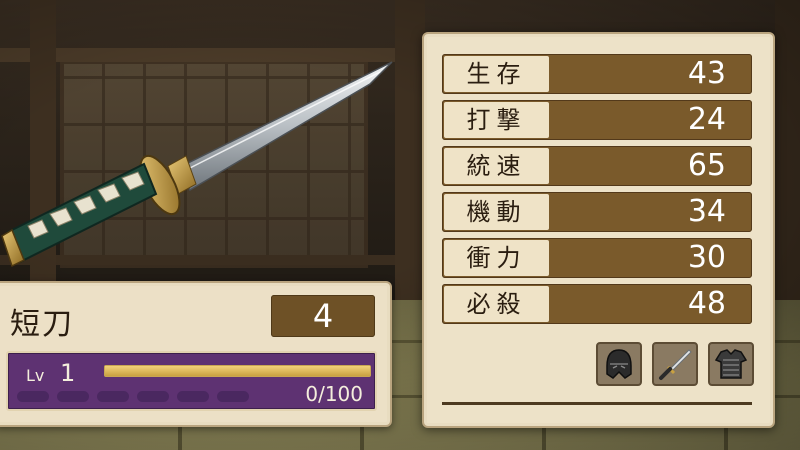  What do you see at coordinates (597, 166) in the screenshot?
I see `stat-row-command: 統速 65` at bounding box center [597, 166].